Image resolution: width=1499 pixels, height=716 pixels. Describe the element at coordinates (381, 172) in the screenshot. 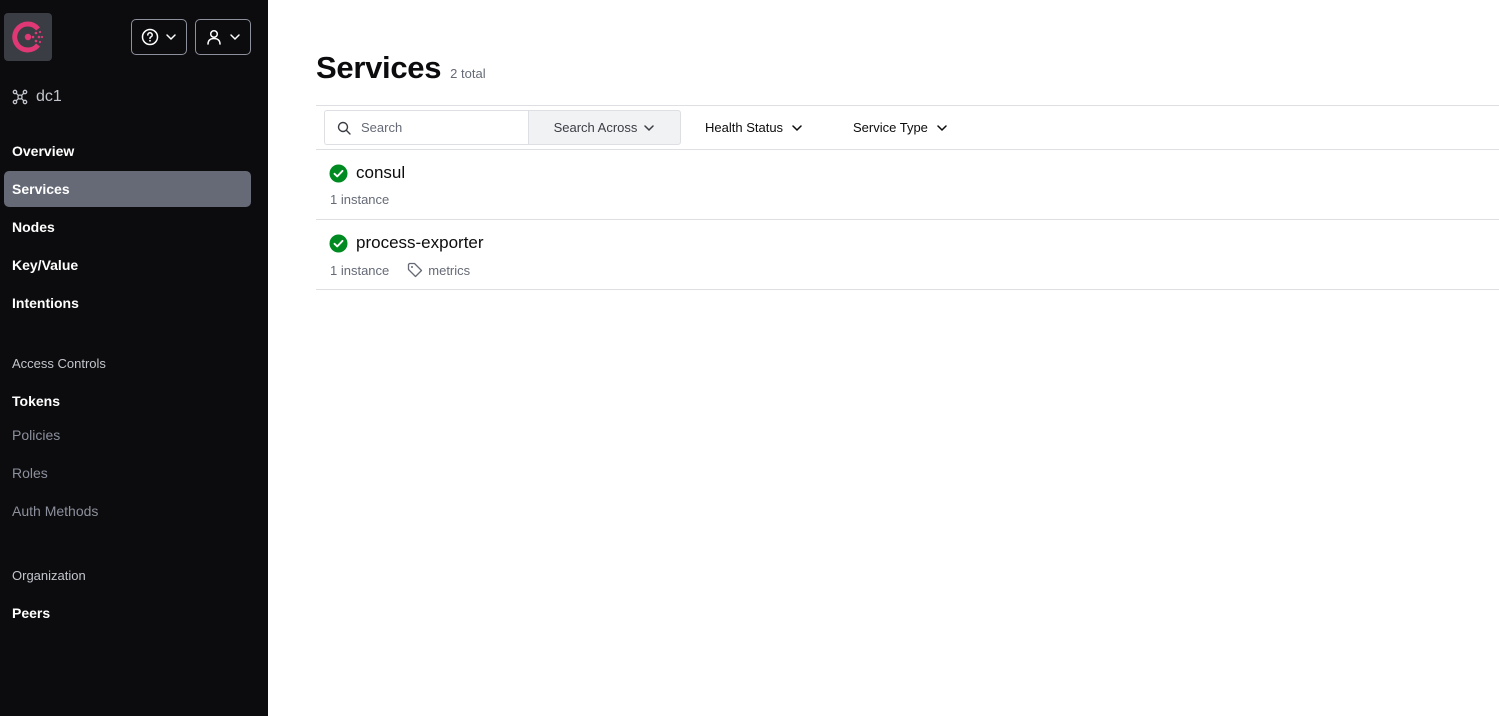

I see `service-name: consul` at that location.